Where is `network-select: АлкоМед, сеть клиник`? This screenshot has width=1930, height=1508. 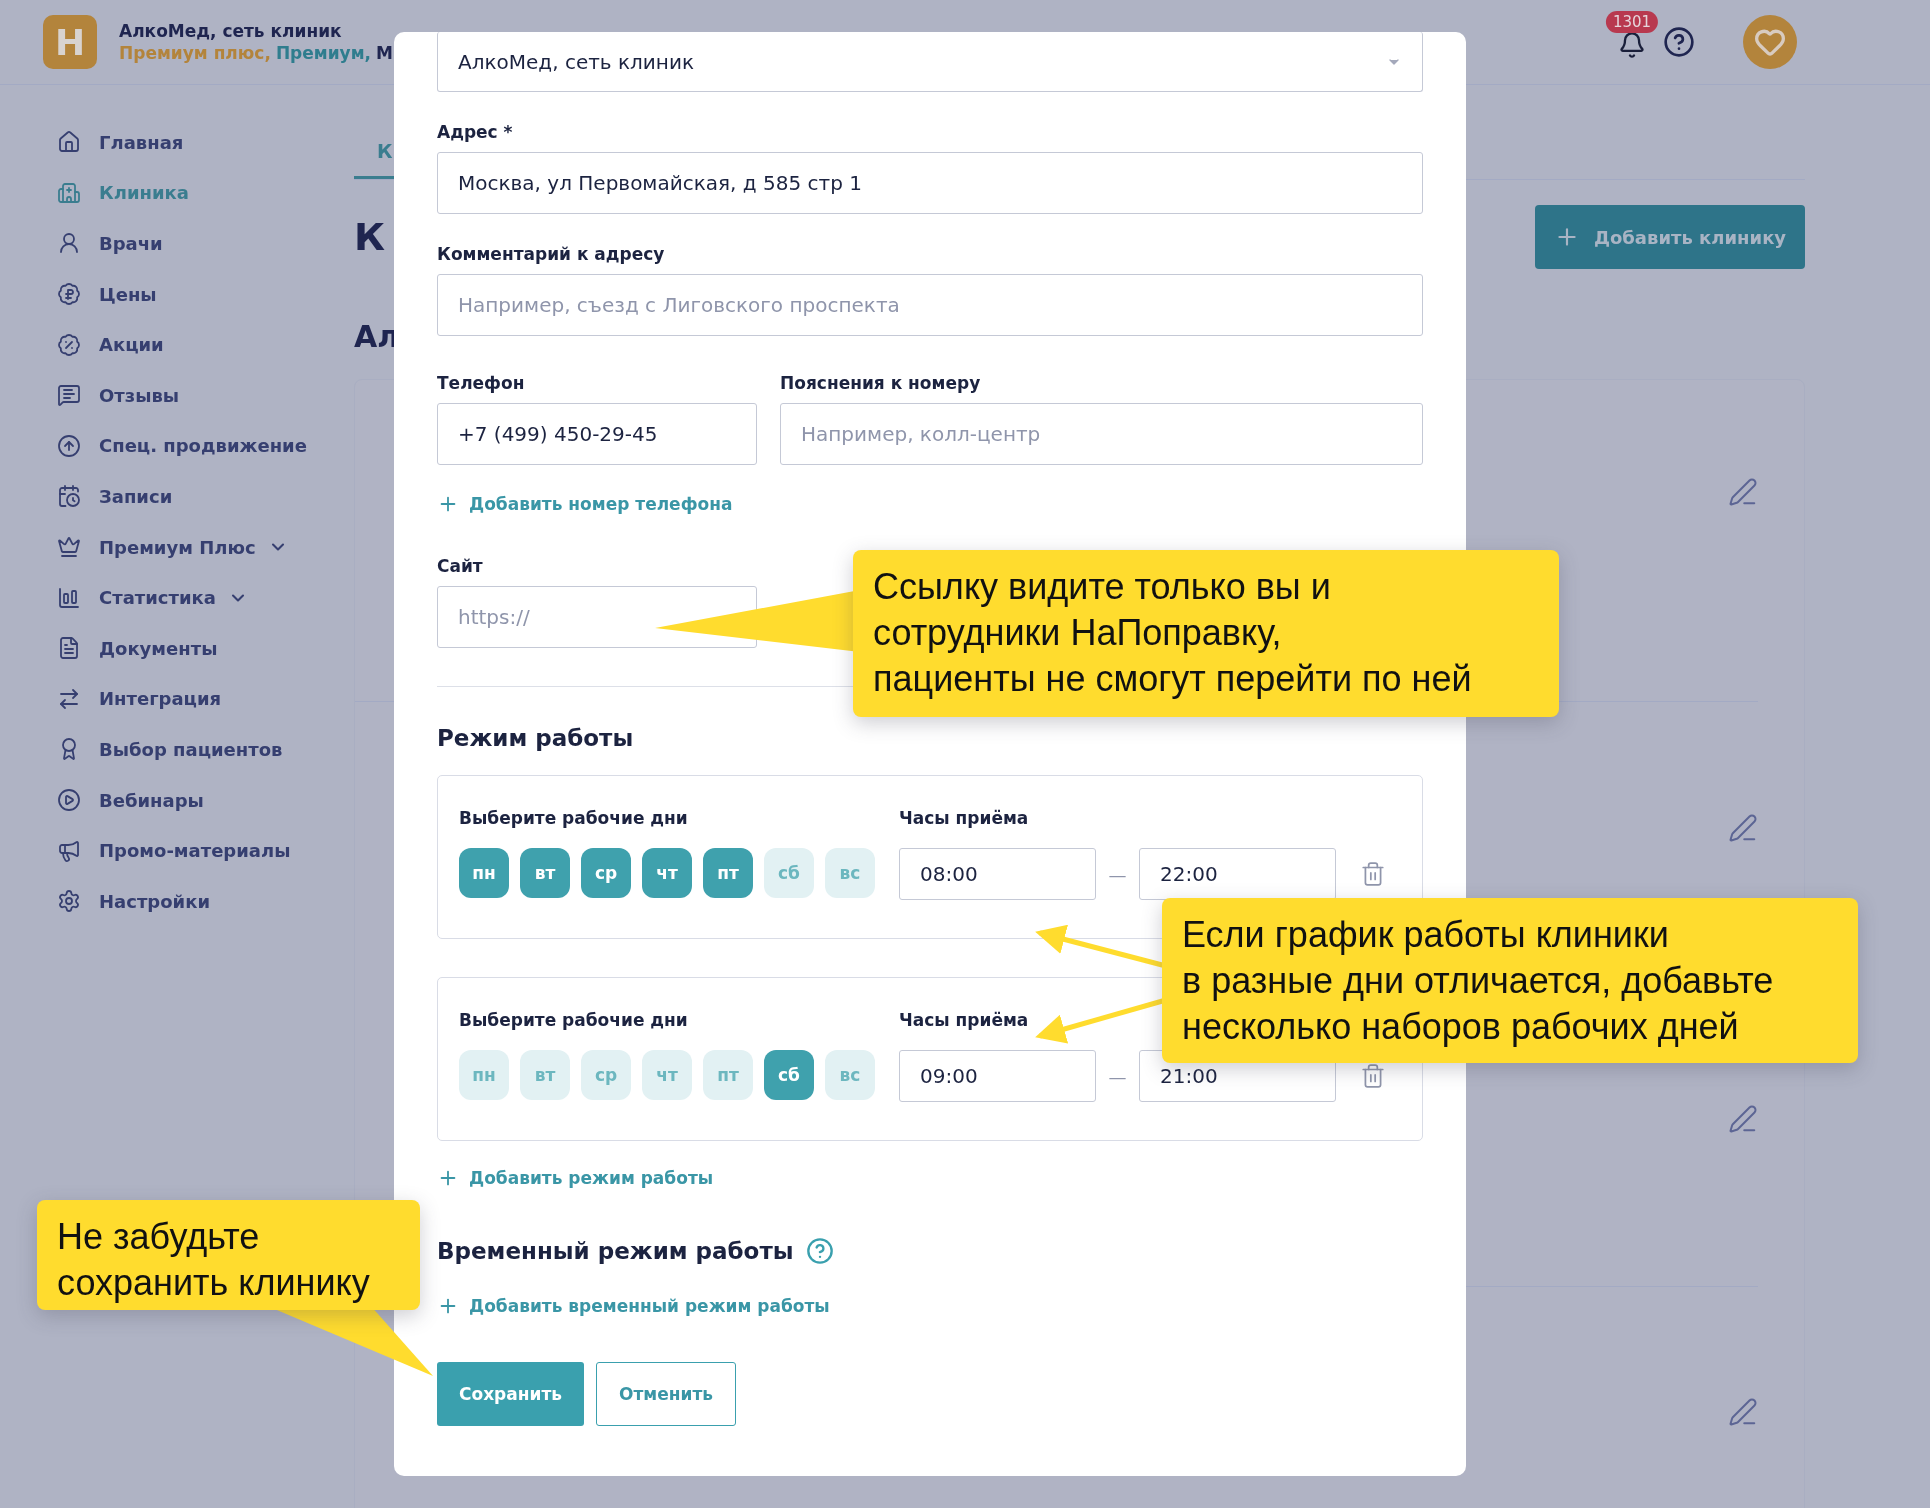
network-select: АлкоМед, сеть клиник is located at coordinates (930, 62).